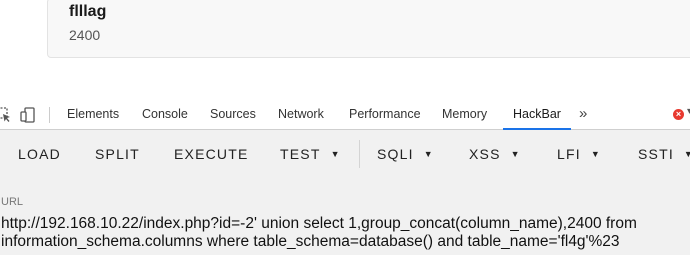  What do you see at coordinates (300, 154) in the screenshot?
I see `test-button-label: TEST` at bounding box center [300, 154].